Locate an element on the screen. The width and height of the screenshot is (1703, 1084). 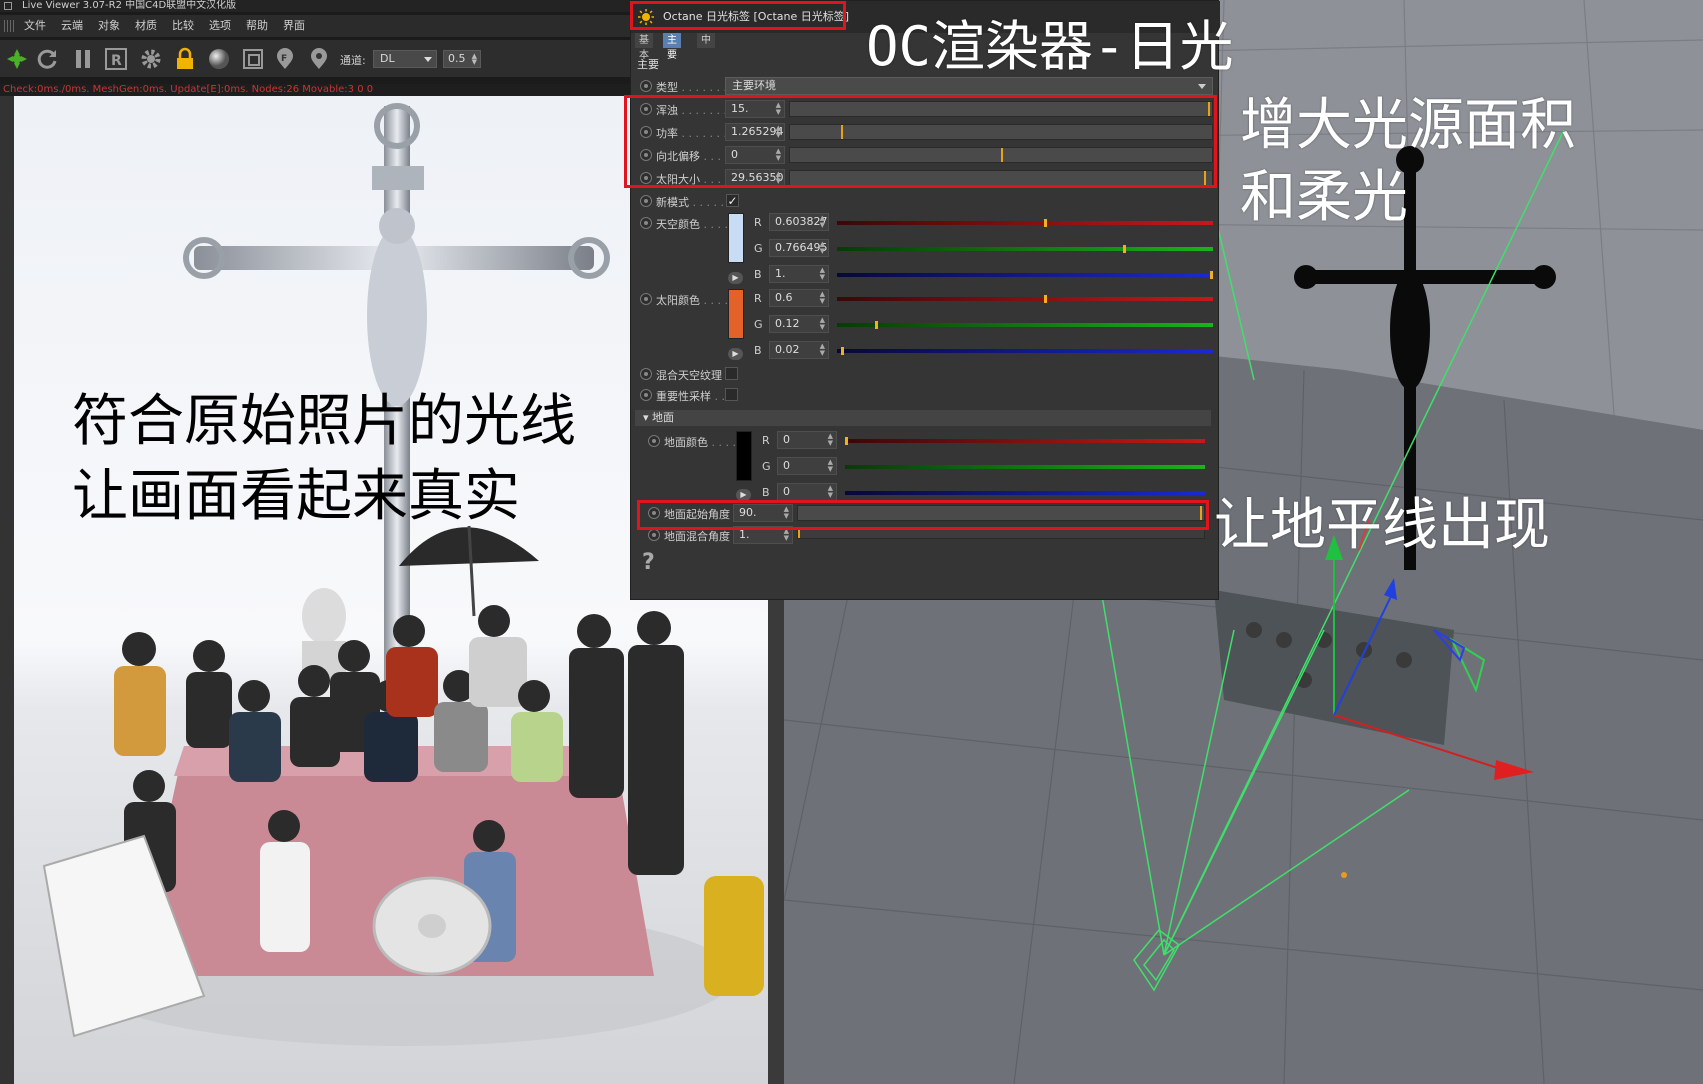
sun-color-label: 太阳颜色 . . . . is located at coordinates (692, 300).